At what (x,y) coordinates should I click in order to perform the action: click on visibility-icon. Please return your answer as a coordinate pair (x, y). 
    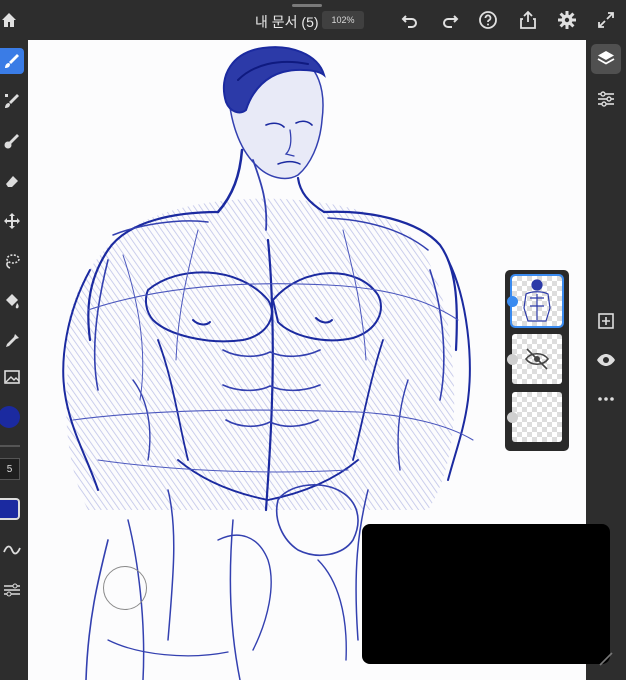
    Looking at the image, I should click on (606, 360).